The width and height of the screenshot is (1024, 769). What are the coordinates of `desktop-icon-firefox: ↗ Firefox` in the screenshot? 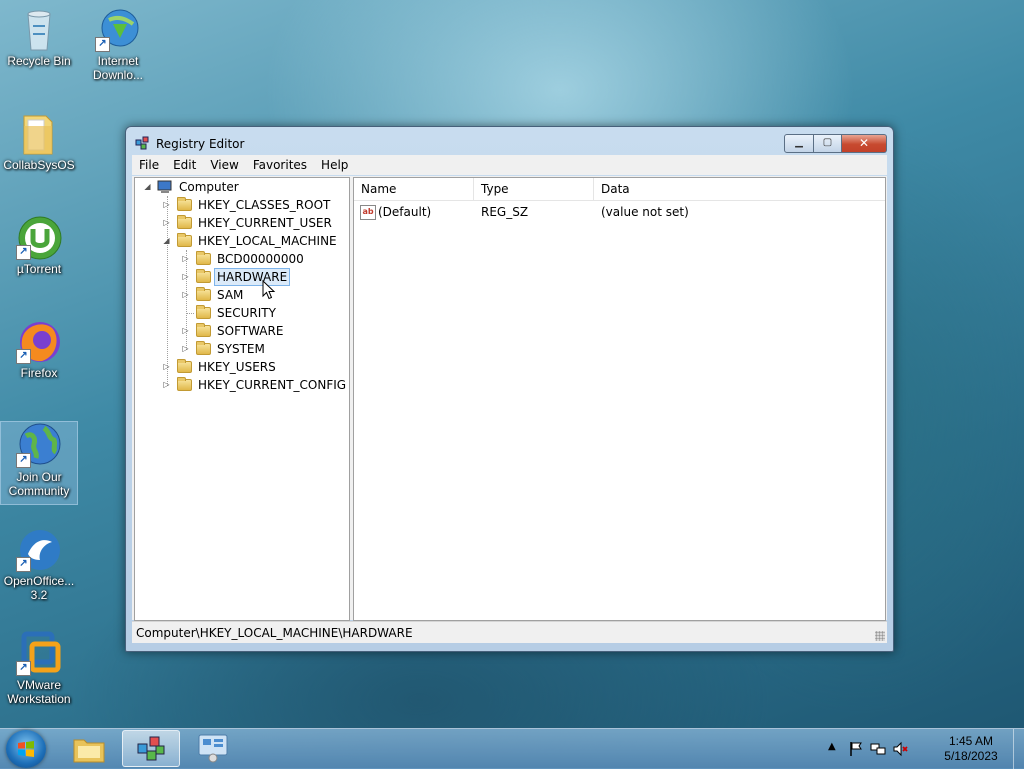 It's located at (39, 349).